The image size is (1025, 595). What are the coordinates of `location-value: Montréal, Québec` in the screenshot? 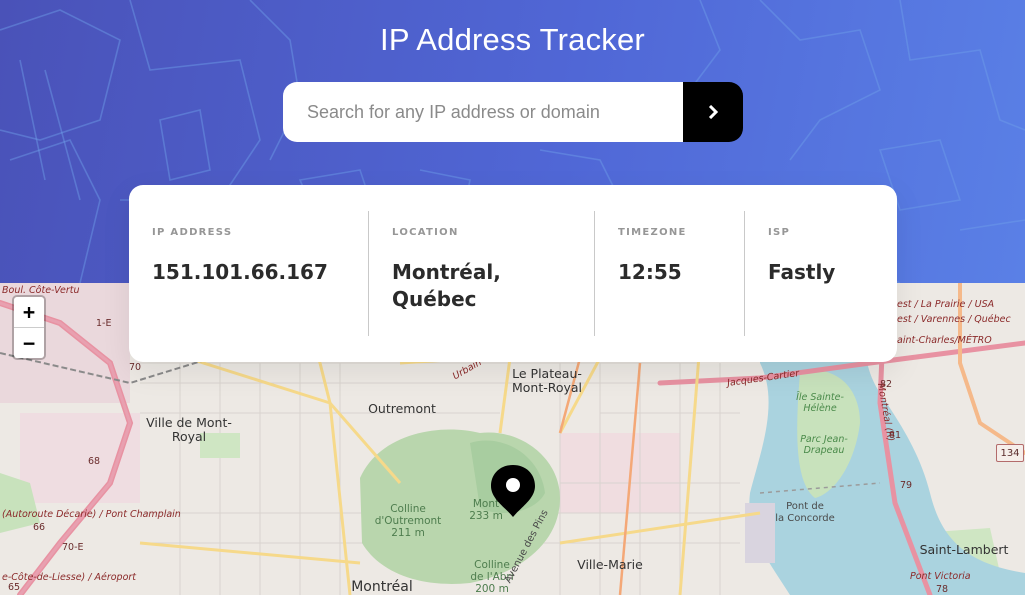 It's located at (446, 286).